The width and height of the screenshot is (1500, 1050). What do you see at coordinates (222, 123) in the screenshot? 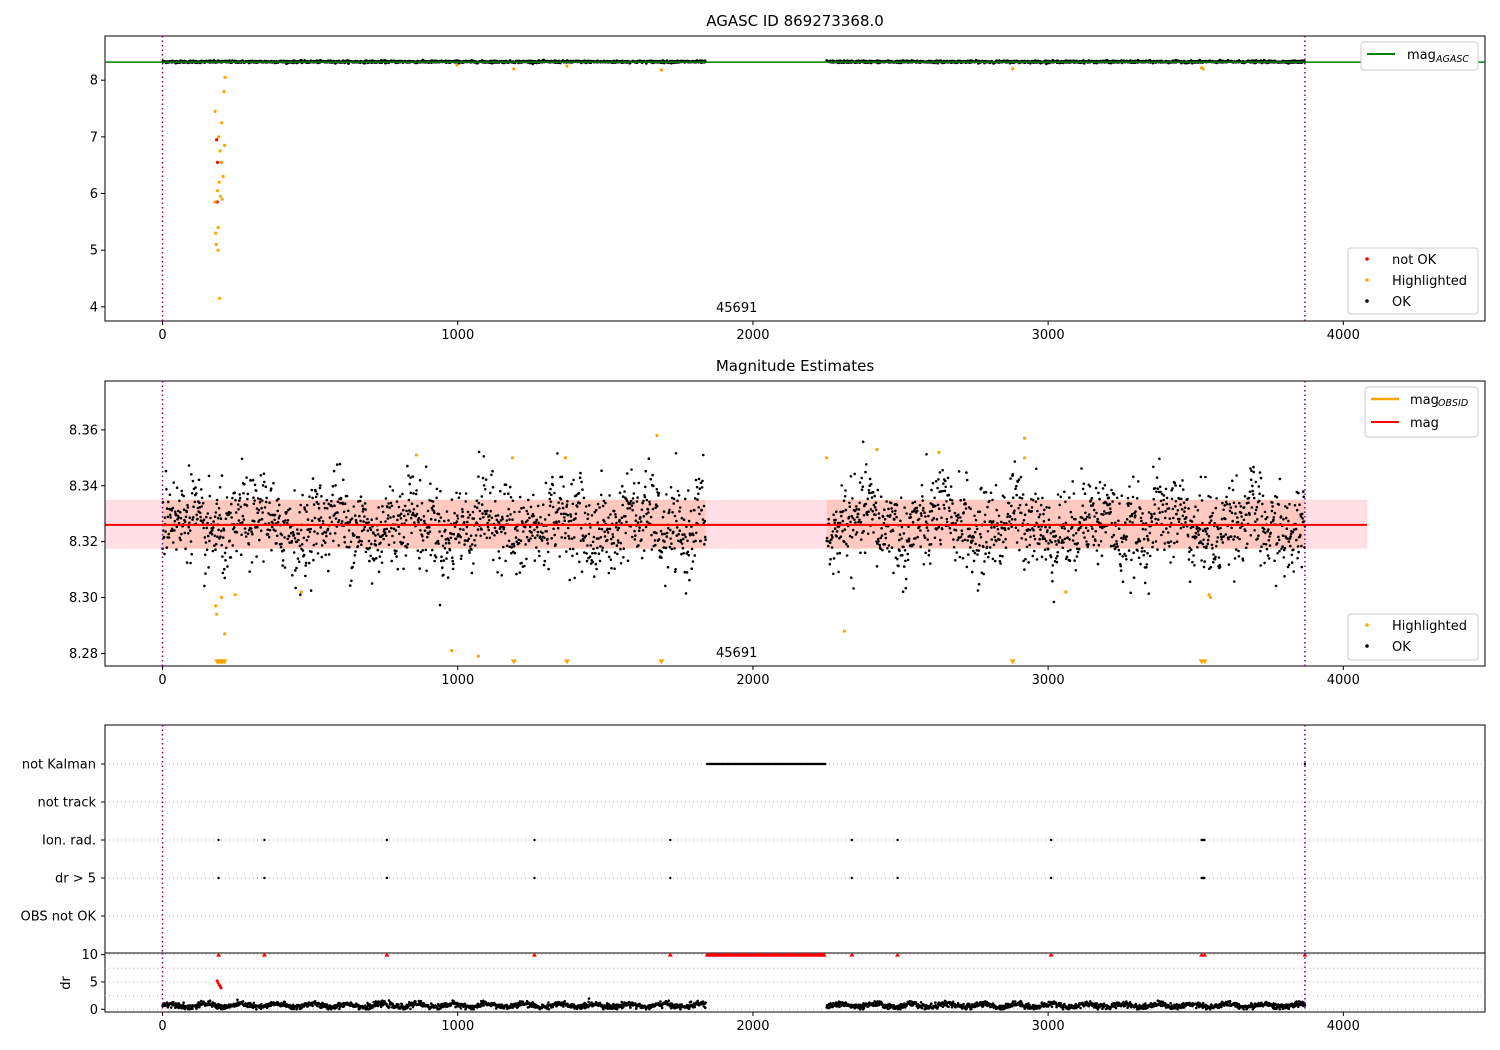
I see `panel1-highlighted-point` at bounding box center [222, 123].